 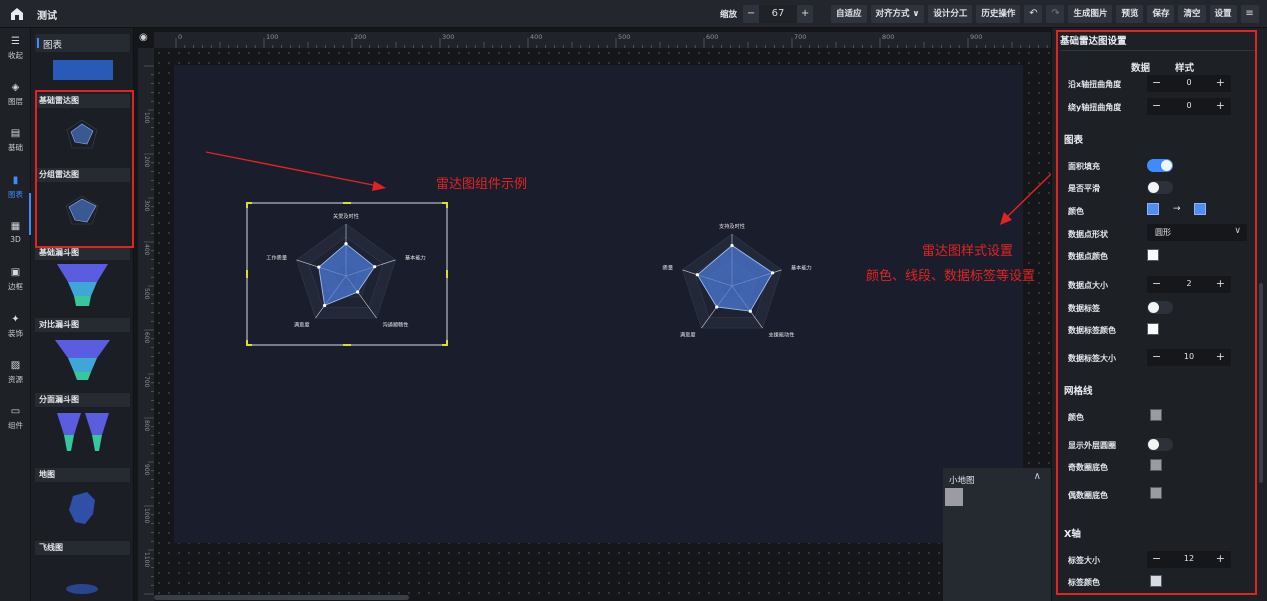 I want to click on highlight-box-right, so click(x=1156, y=312).